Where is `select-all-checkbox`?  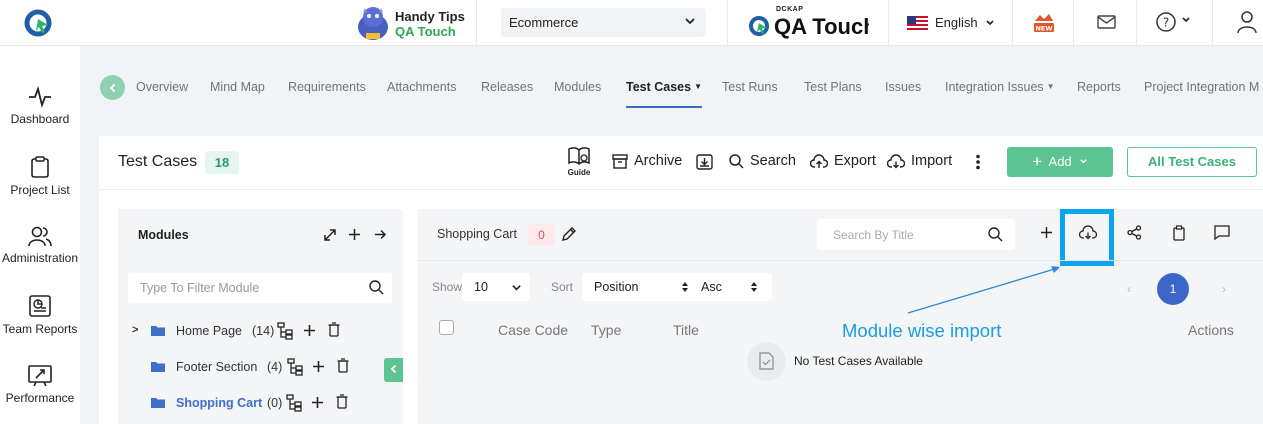
select-all-checkbox is located at coordinates (446, 327).